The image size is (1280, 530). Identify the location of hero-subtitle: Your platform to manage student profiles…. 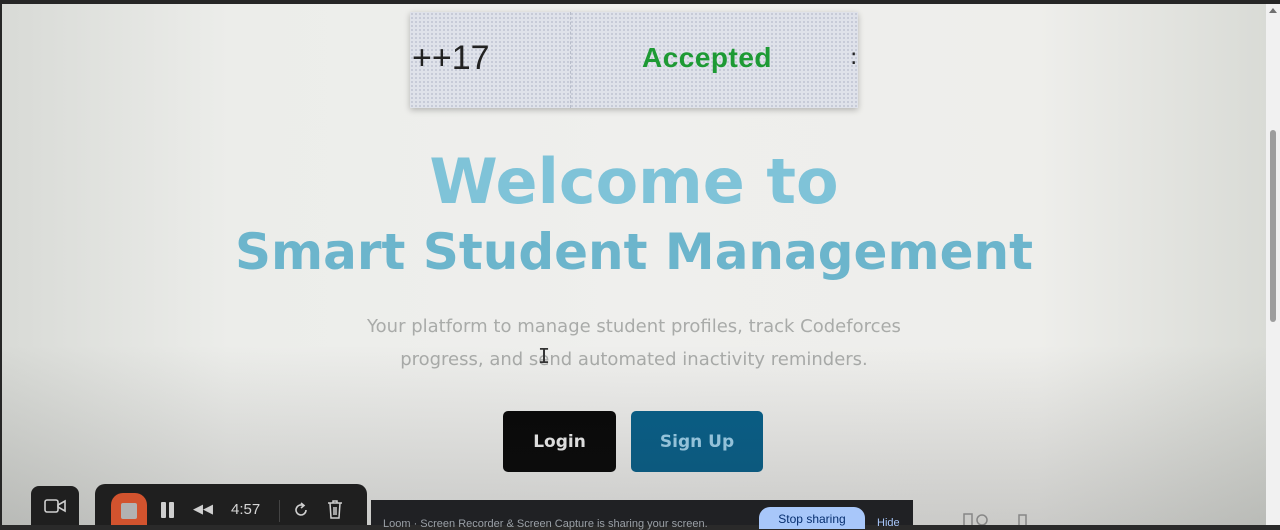
(634, 343).